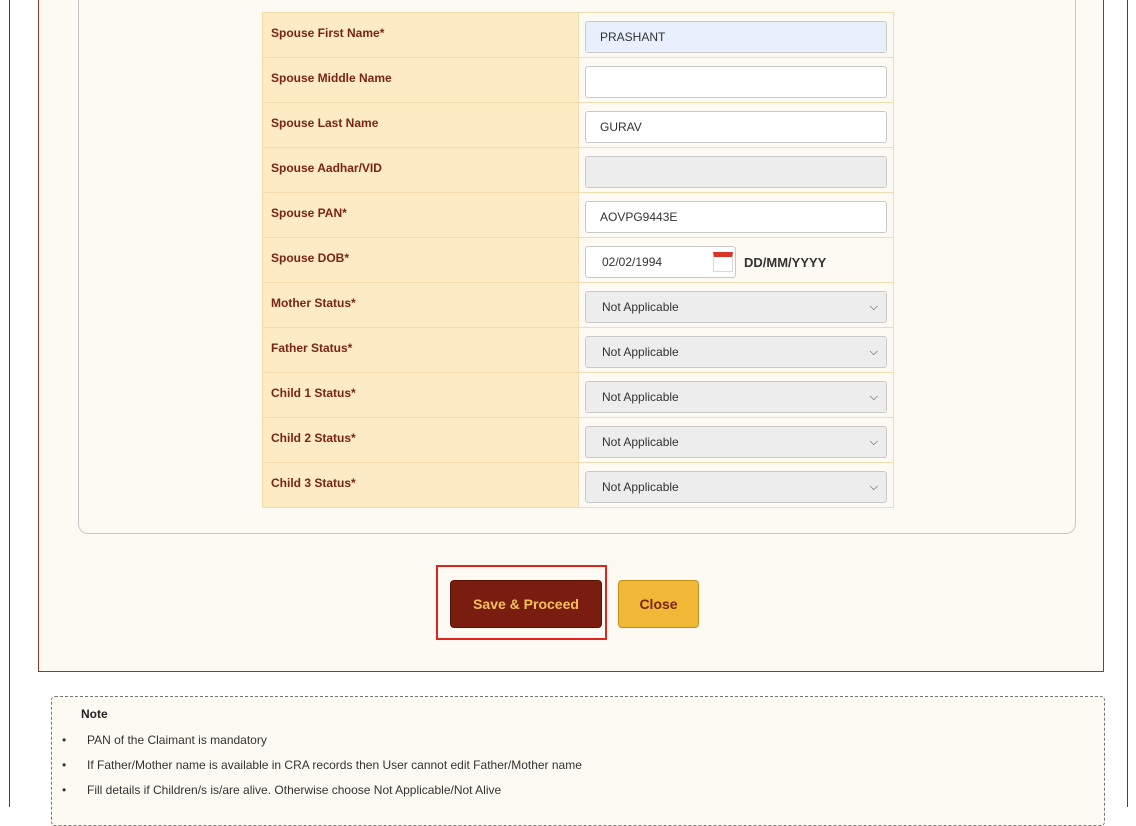 The width and height of the screenshot is (1136, 826). I want to click on form-row-spouse-pan: Spouse PAN* AOVPG9443E, so click(578, 215).